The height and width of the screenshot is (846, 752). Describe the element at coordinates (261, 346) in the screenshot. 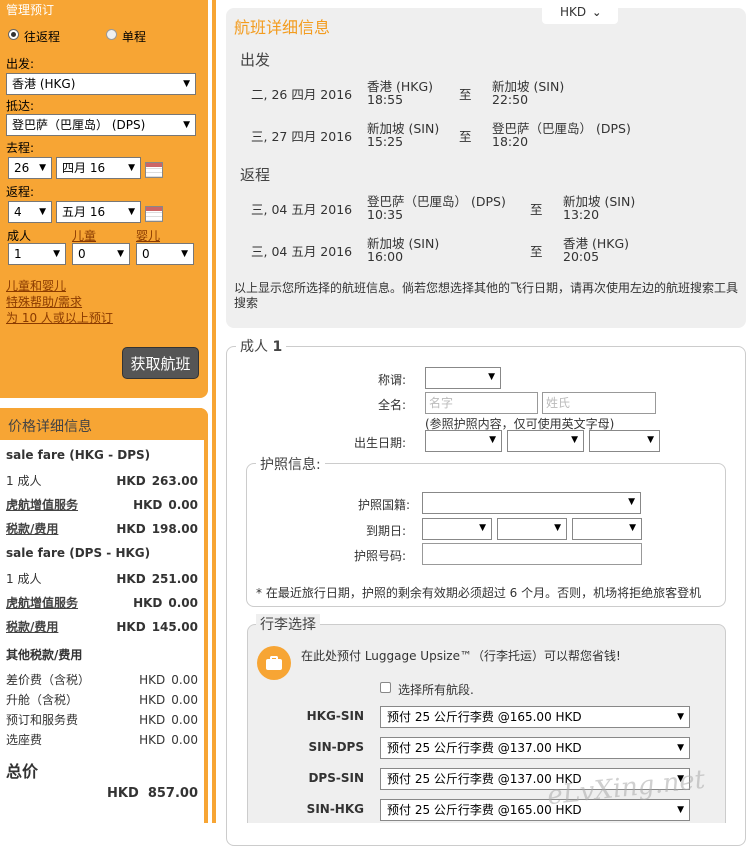

I see `passenger-legend: 成人 1` at that location.